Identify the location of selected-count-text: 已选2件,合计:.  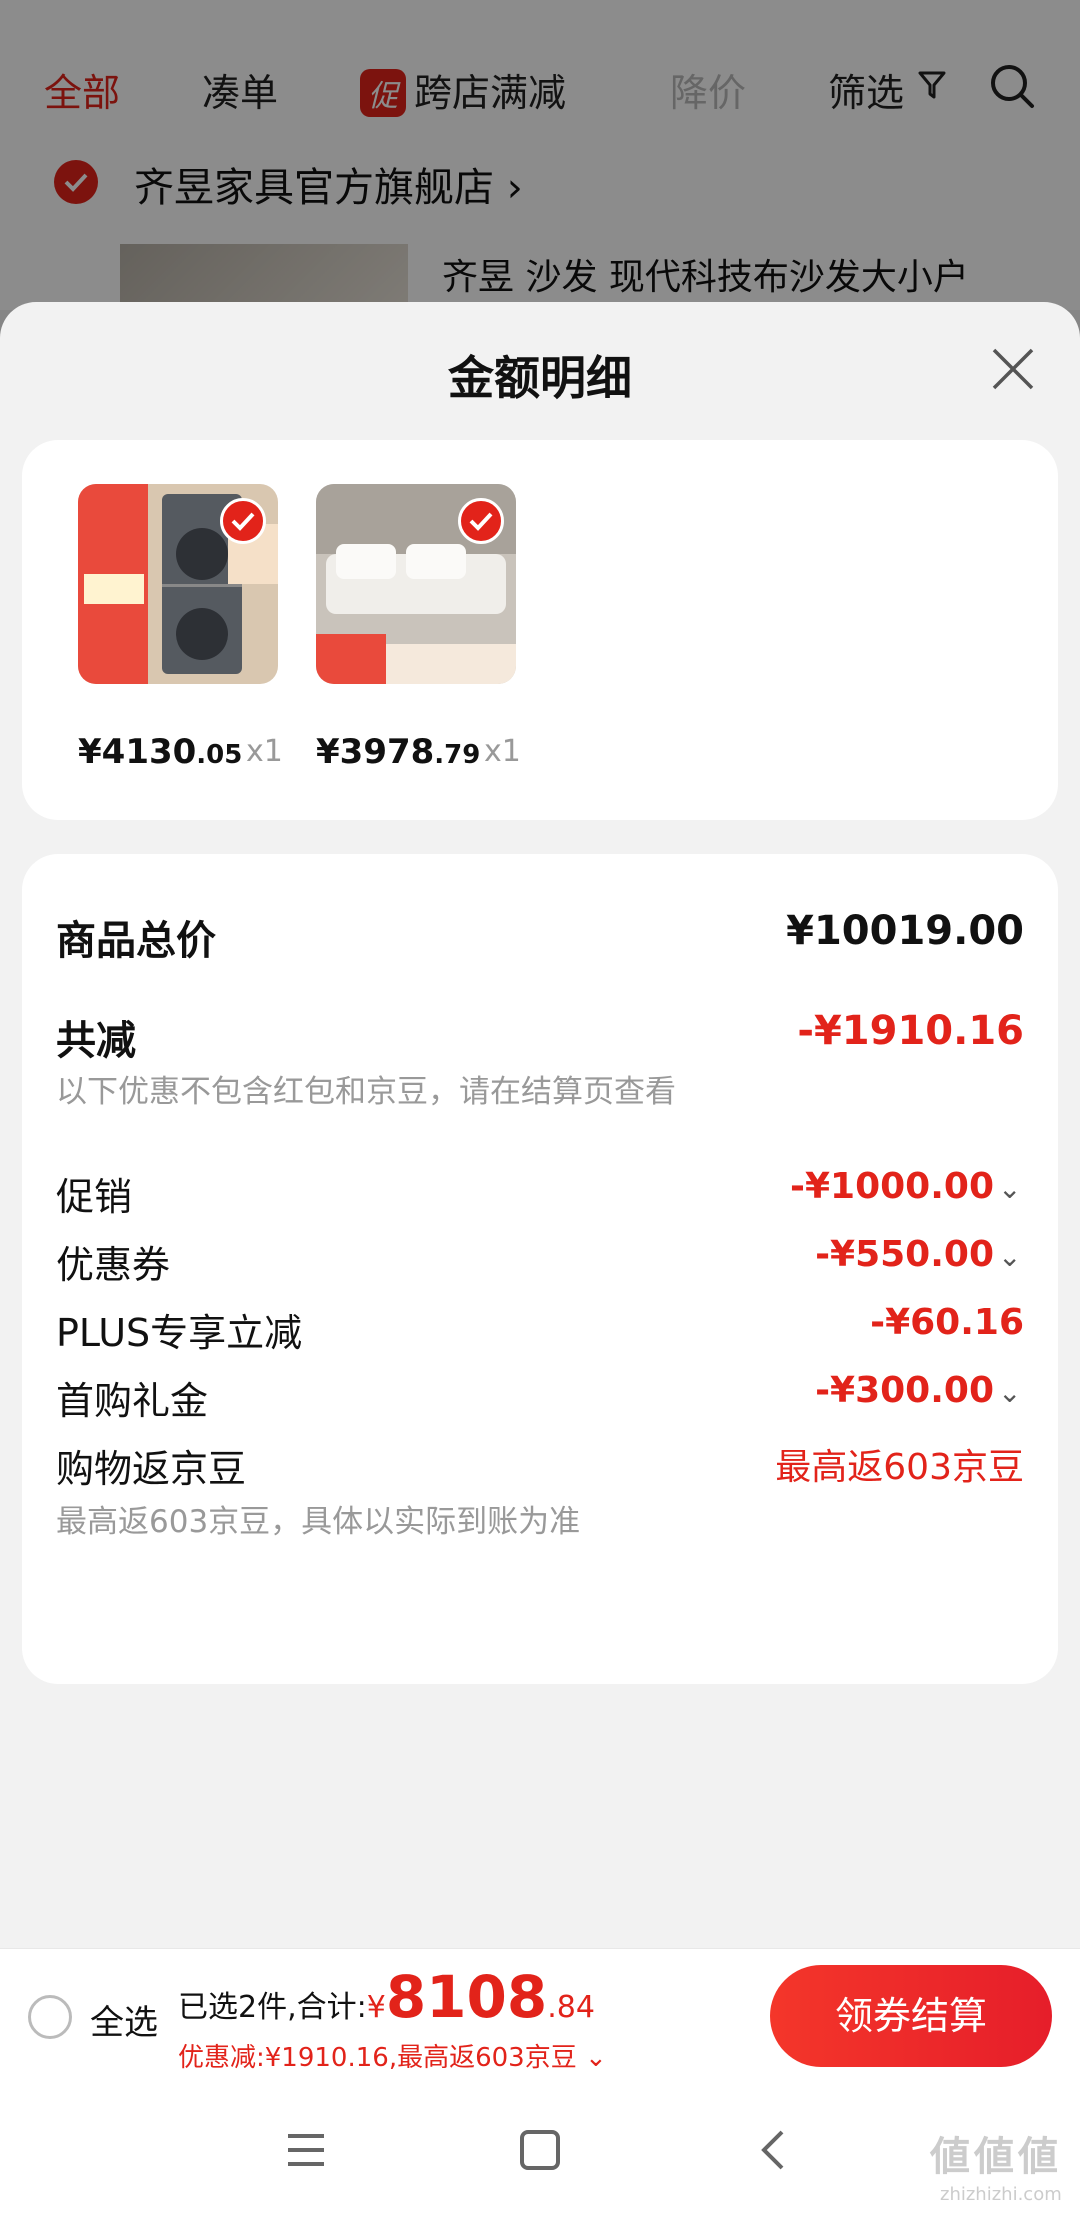
(272, 2007).